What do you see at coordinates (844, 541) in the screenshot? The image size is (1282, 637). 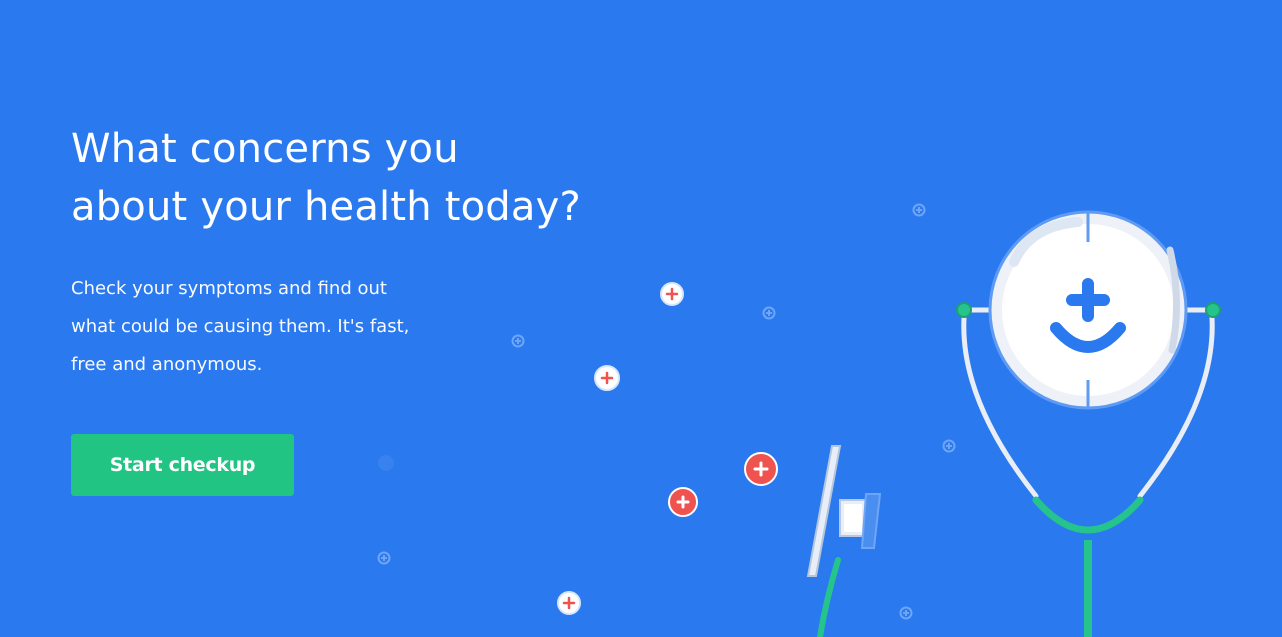 I see `chestpiece-side-icon` at bounding box center [844, 541].